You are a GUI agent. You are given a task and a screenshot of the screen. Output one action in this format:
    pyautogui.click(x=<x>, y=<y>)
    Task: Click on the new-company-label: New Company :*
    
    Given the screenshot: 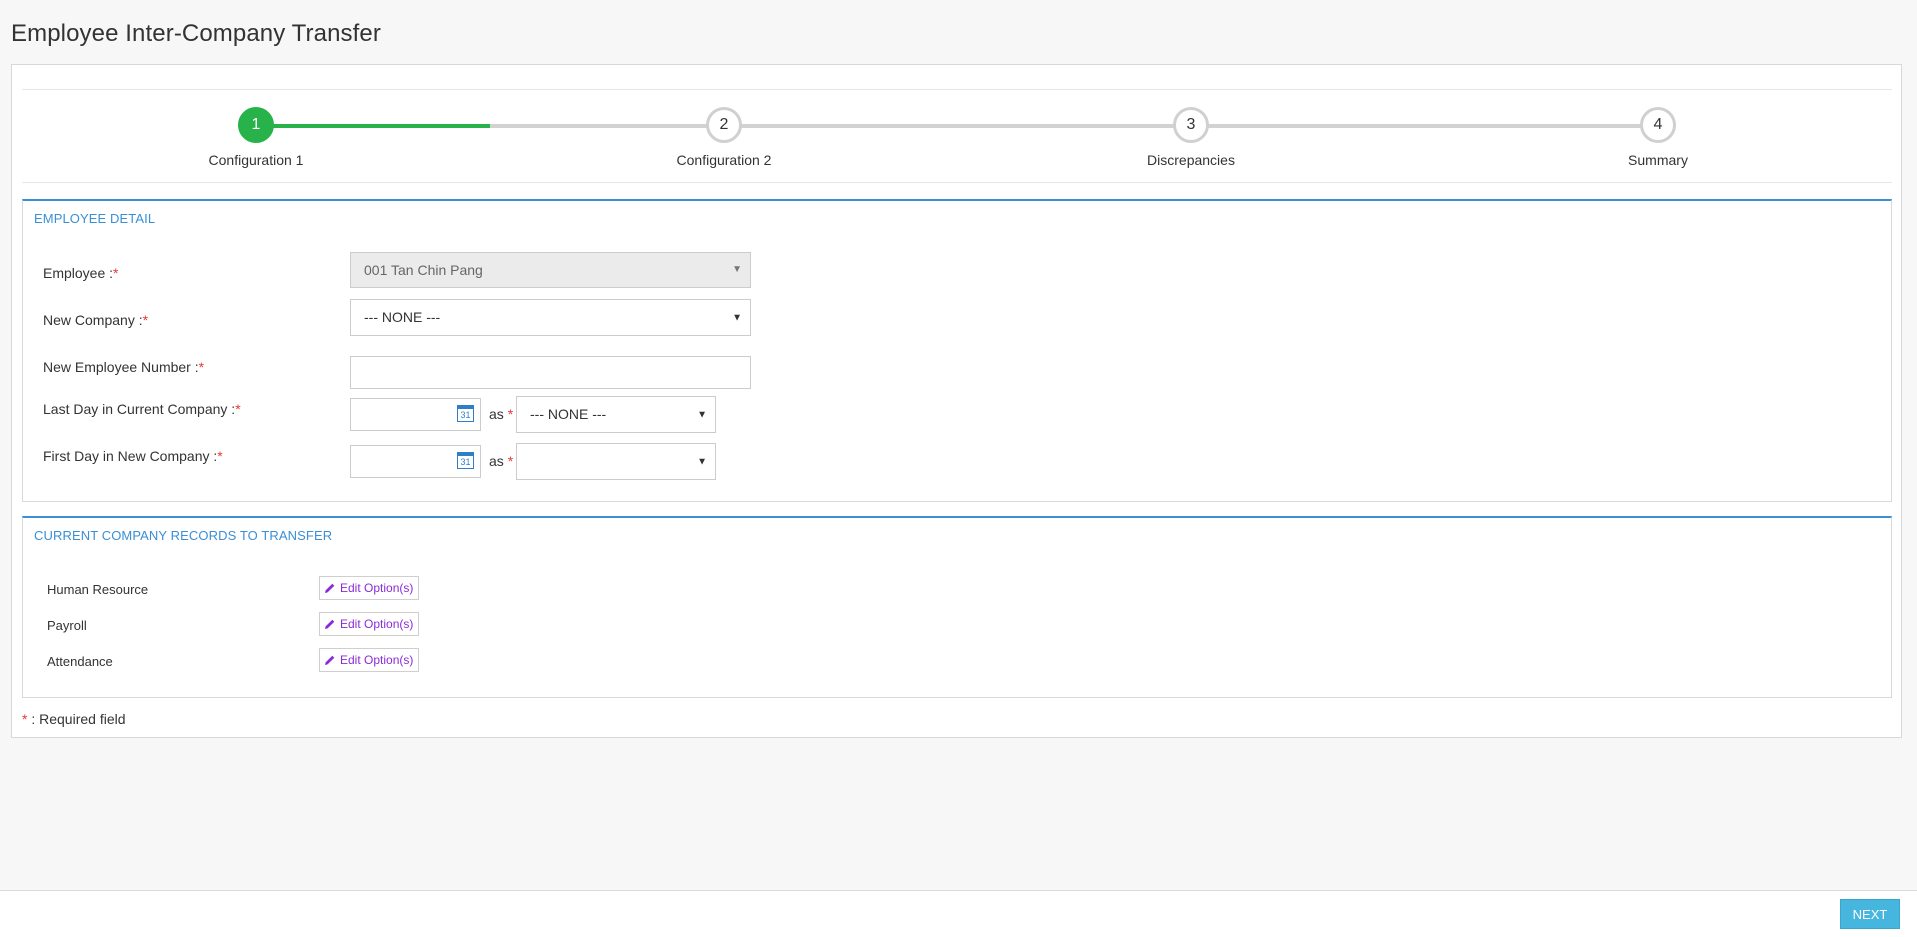 What is the action you would take?
    pyautogui.click(x=96, y=320)
    